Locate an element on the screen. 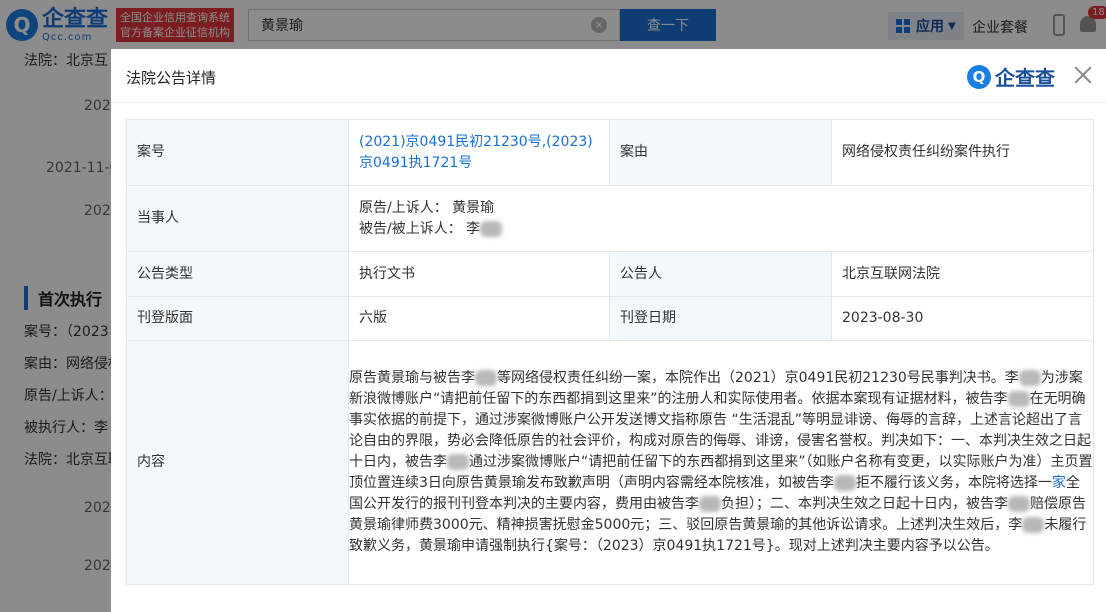 Image resolution: width=1106 pixels, height=612 pixels. cause-label: 案由 is located at coordinates (720, 152).